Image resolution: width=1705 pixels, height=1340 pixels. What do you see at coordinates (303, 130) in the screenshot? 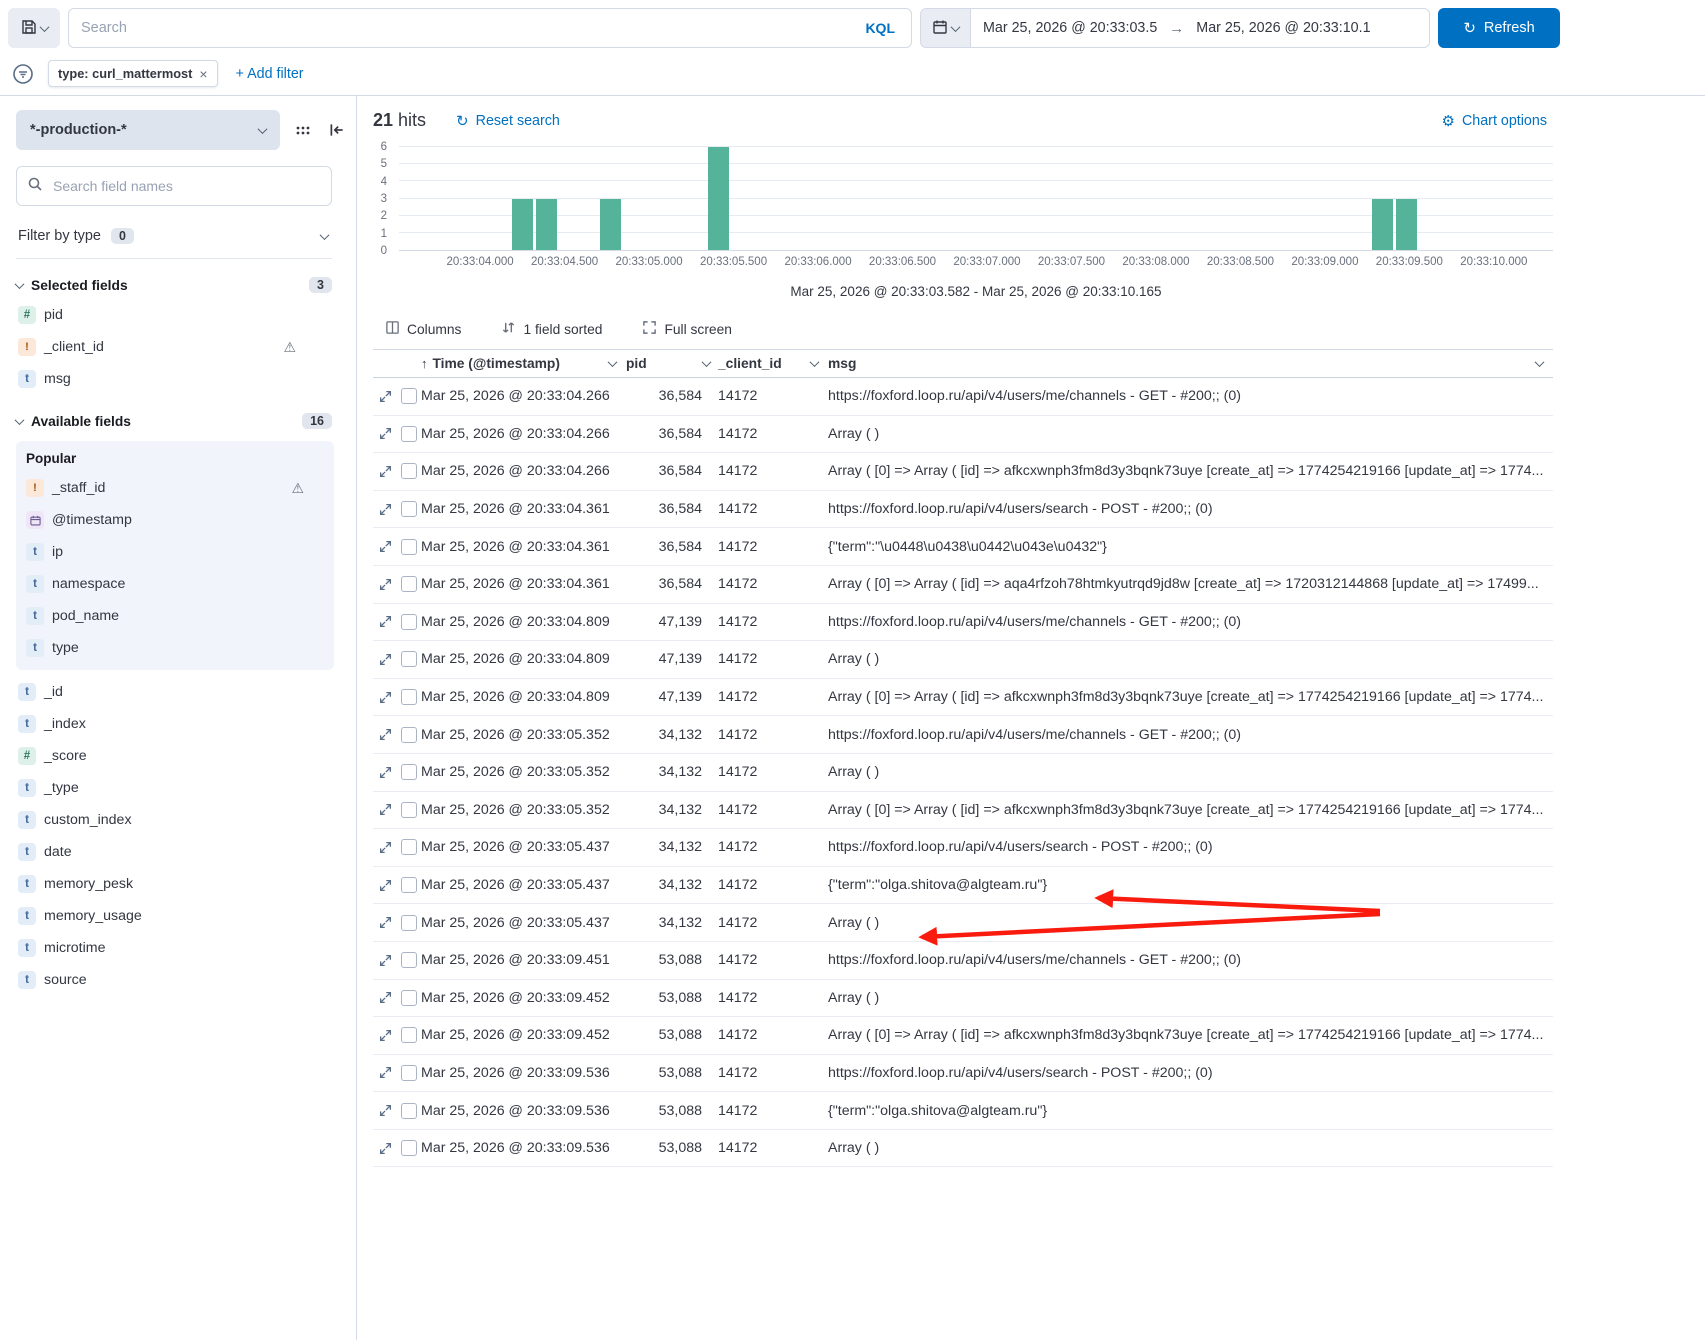
I see `grid-dots-icon` at bounding box center [303, 130].